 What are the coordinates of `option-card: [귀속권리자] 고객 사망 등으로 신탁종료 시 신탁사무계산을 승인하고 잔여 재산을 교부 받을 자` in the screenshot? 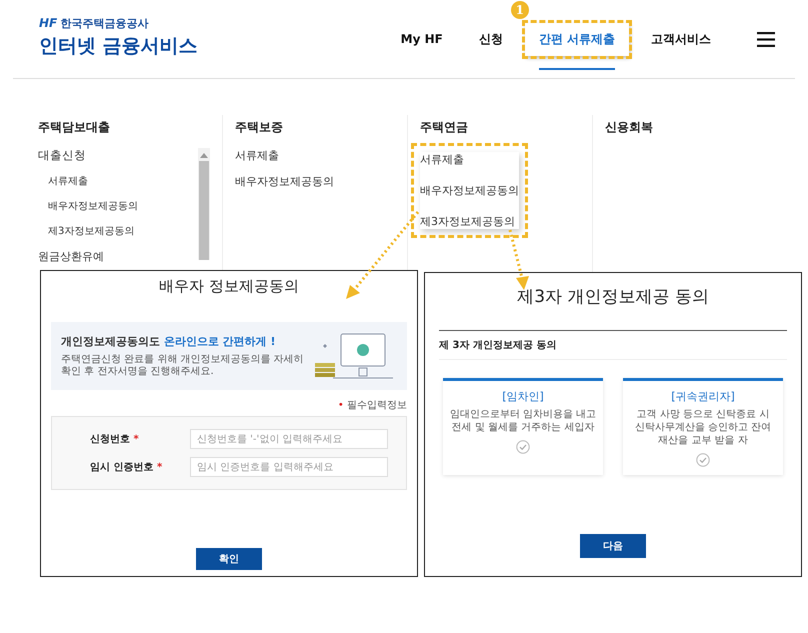 It's located at (703, 426).